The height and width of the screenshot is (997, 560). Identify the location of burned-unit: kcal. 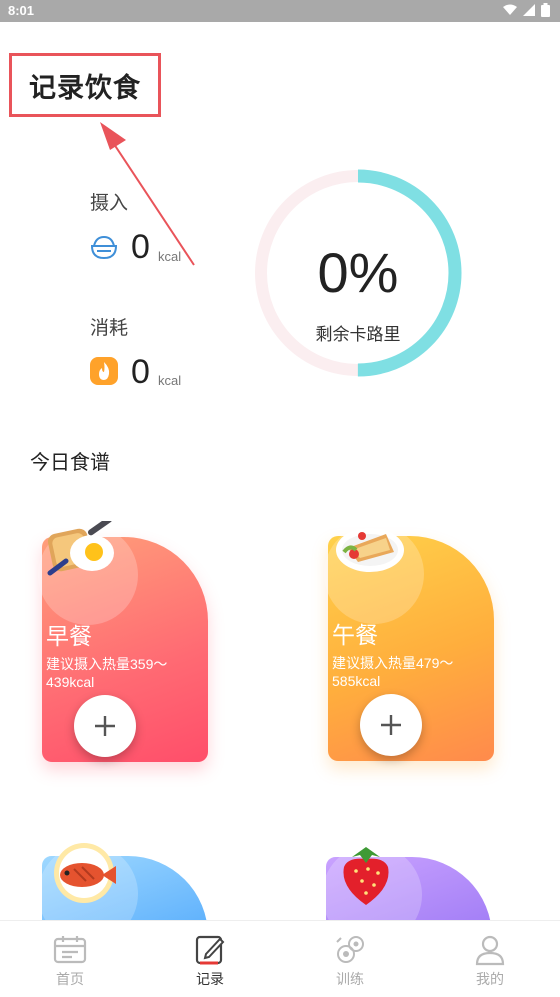
(170, 380).